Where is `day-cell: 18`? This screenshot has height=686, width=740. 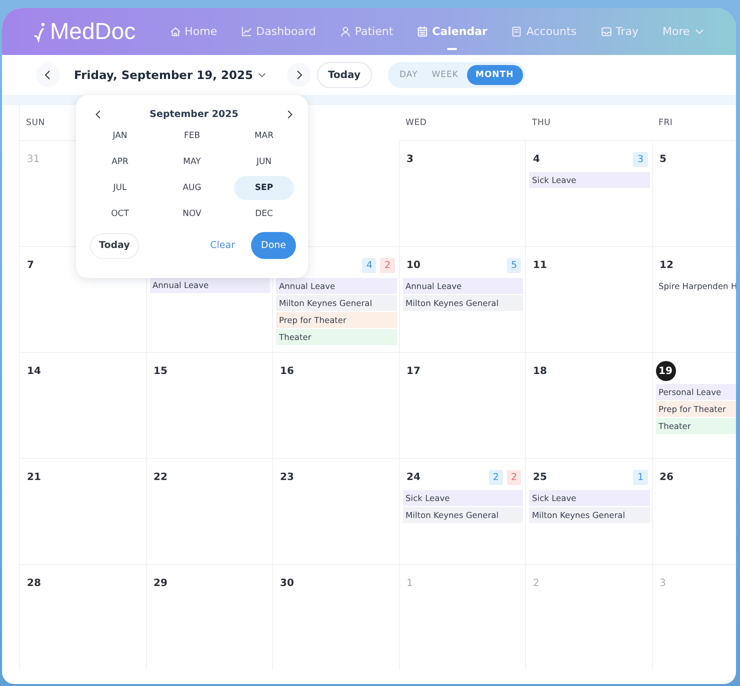
day-cell: 18 is located at coordinates (589, 405).